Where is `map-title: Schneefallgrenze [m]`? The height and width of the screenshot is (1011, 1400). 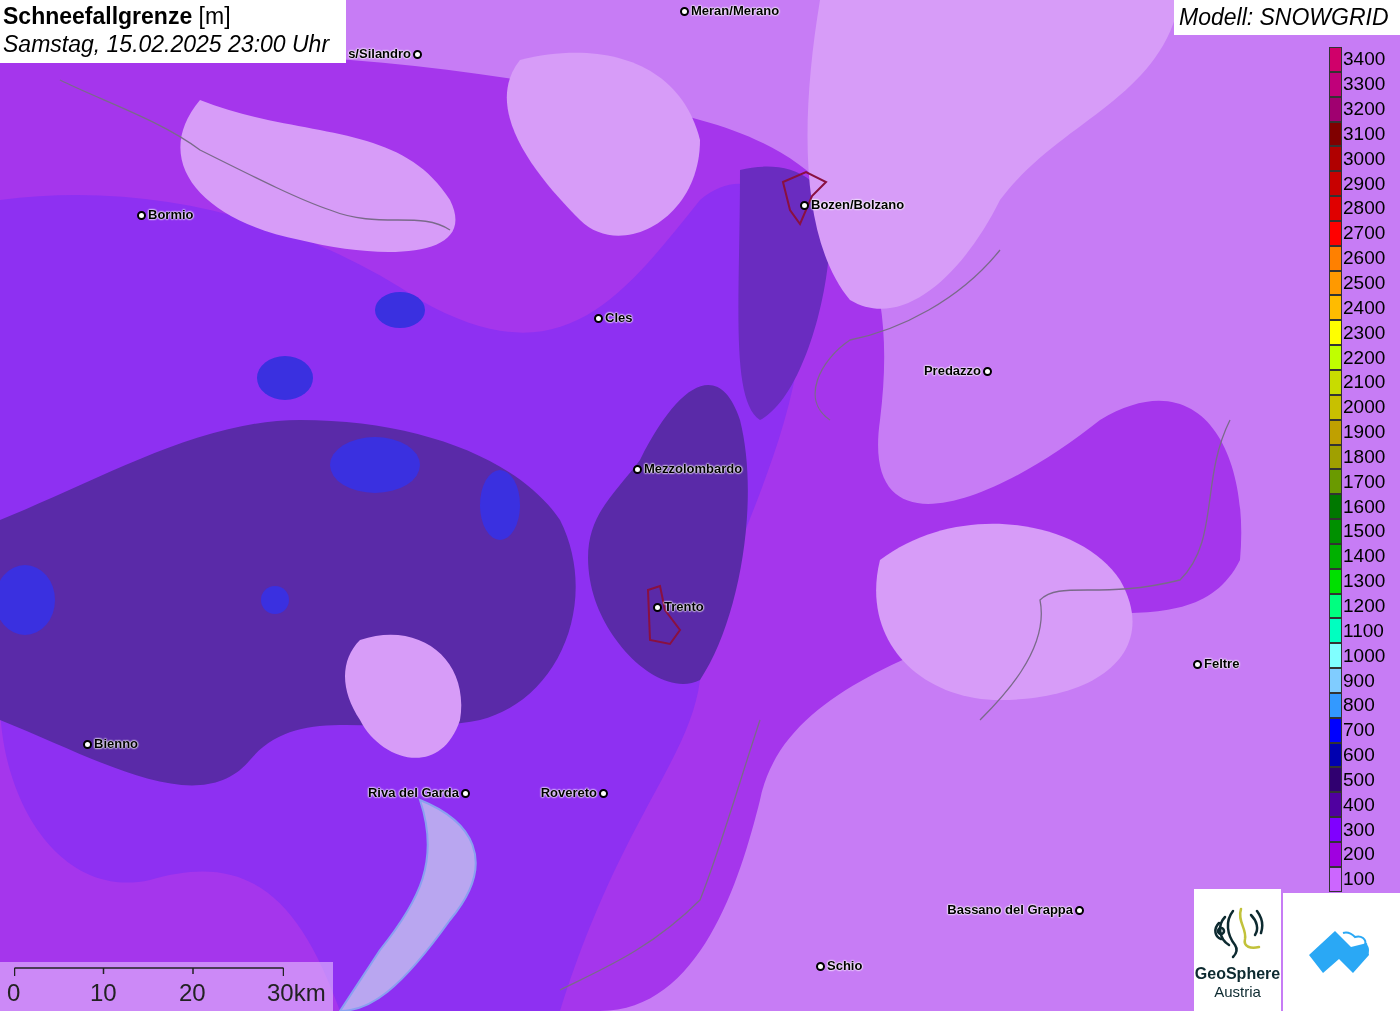
map-title: Schneefallgrenze [m] is located at coordinates (117, 16).